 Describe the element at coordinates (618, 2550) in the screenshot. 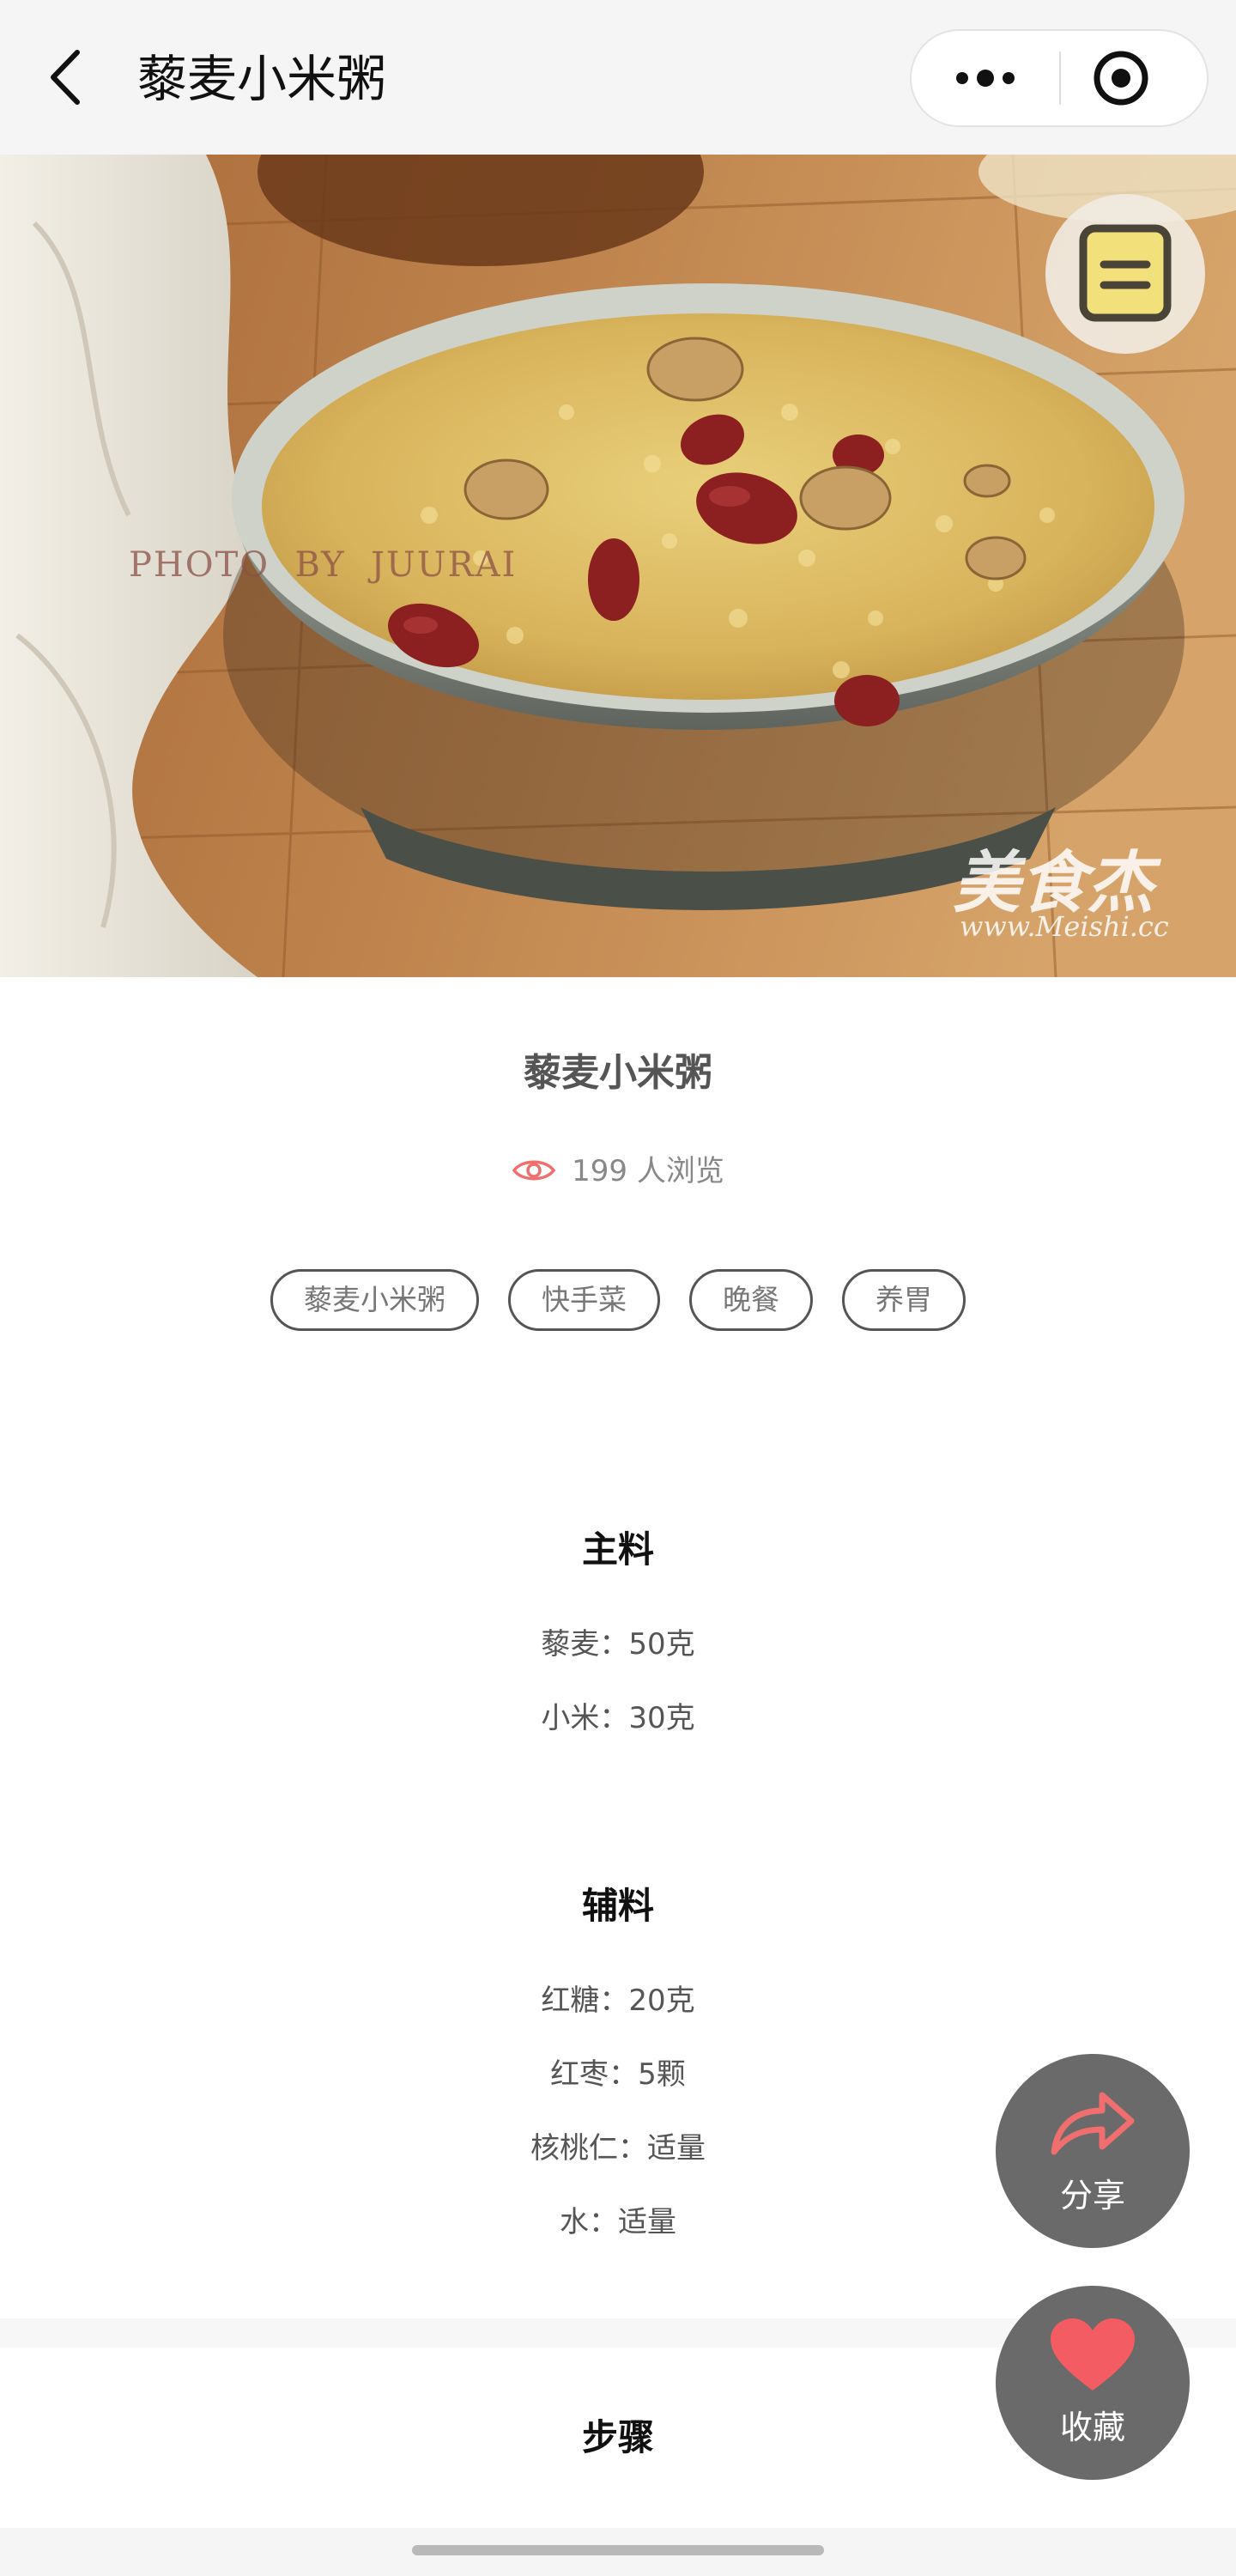

I see `home-indicator` at that location.